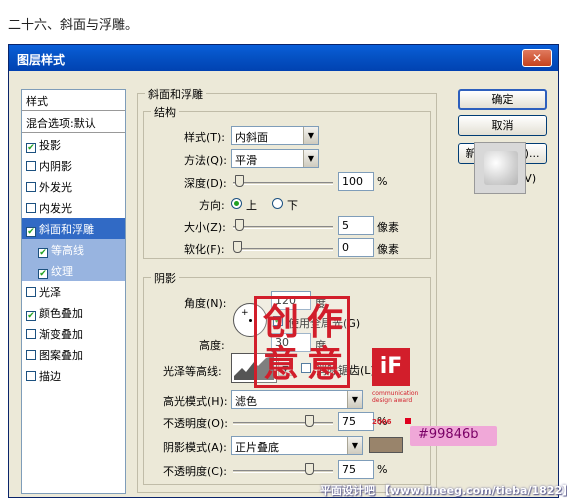 The image size is (567, 501). What do you see at coordinates (239, 181) in the screenshot?
I see `depth-slider-thumb` at bounding box center [239, 181].